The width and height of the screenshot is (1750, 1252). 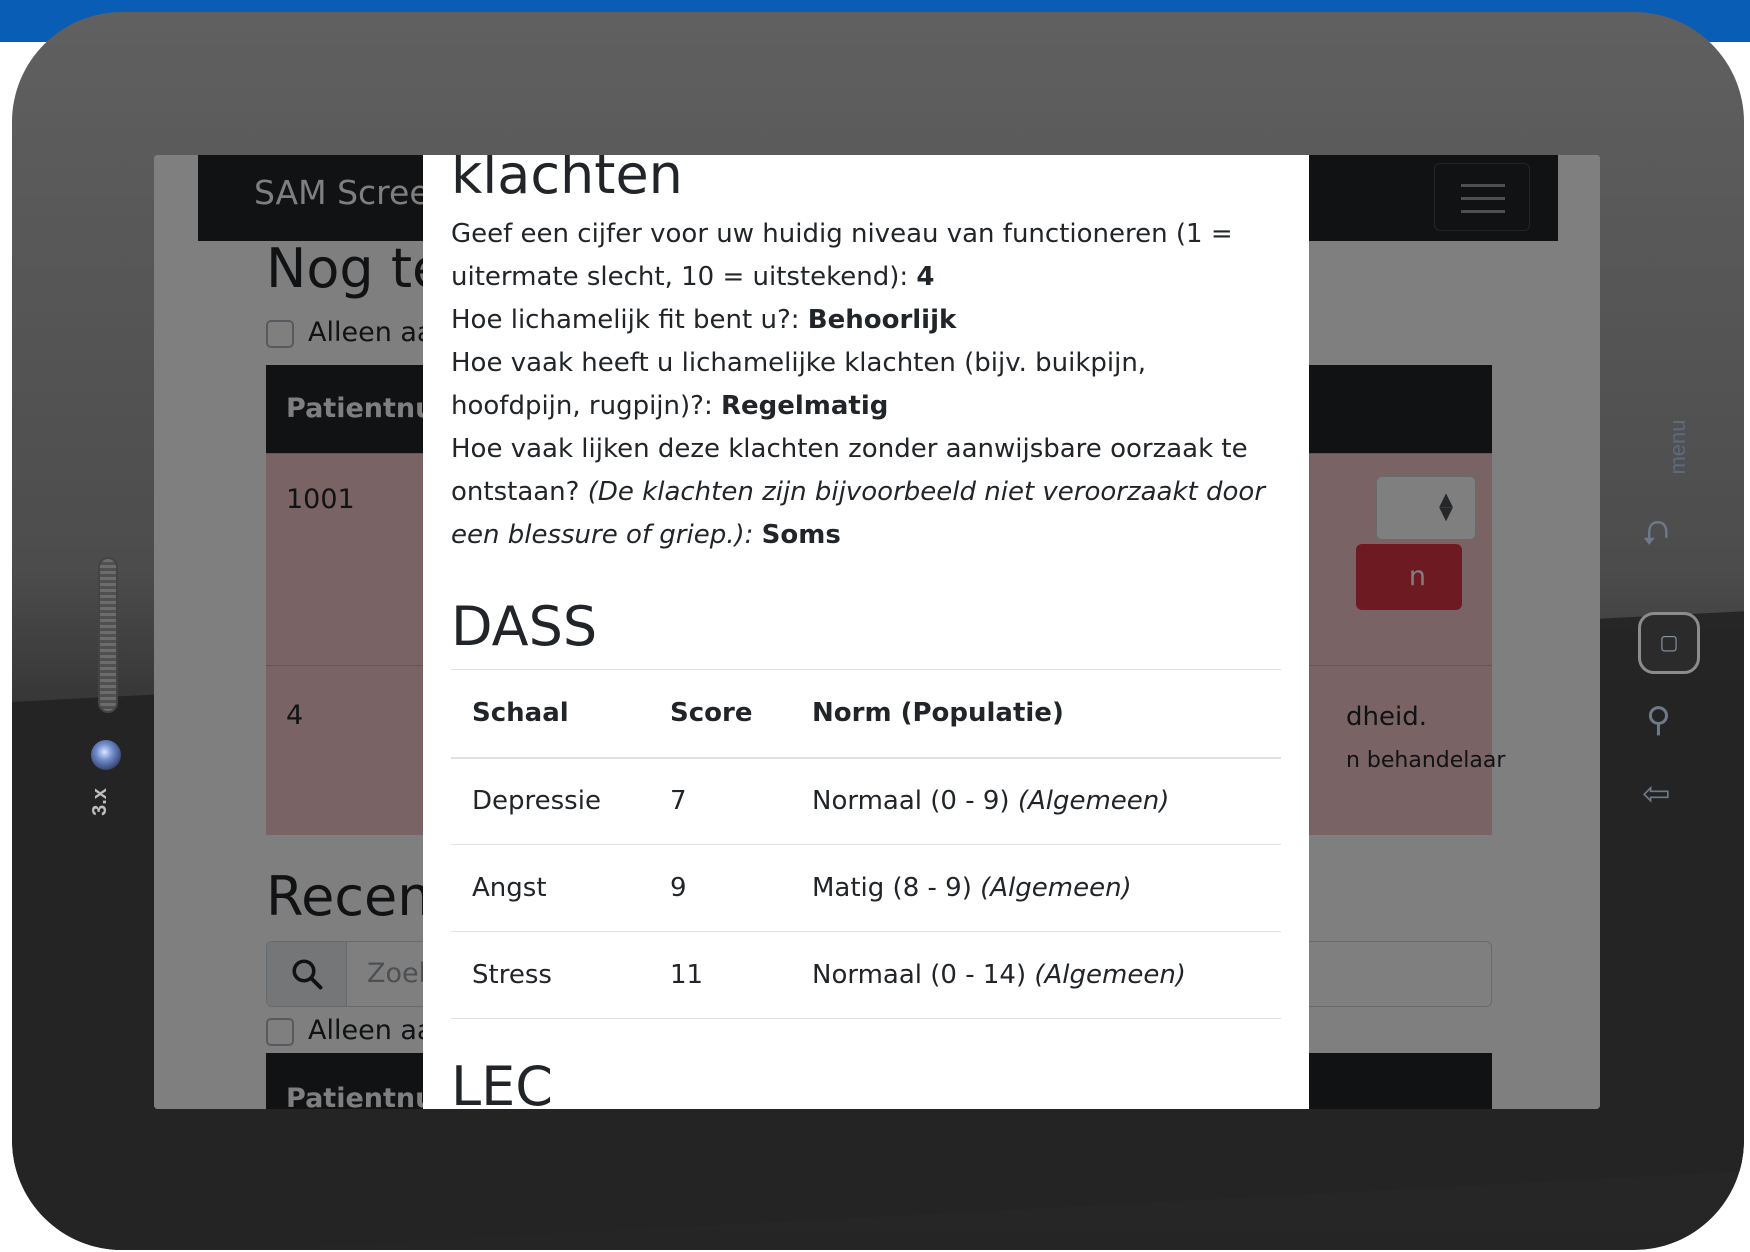 What do you see at coordinates (550, 888) in the screenshot?
I see `scale-cell: Angst` at bounding box center [550, 888].